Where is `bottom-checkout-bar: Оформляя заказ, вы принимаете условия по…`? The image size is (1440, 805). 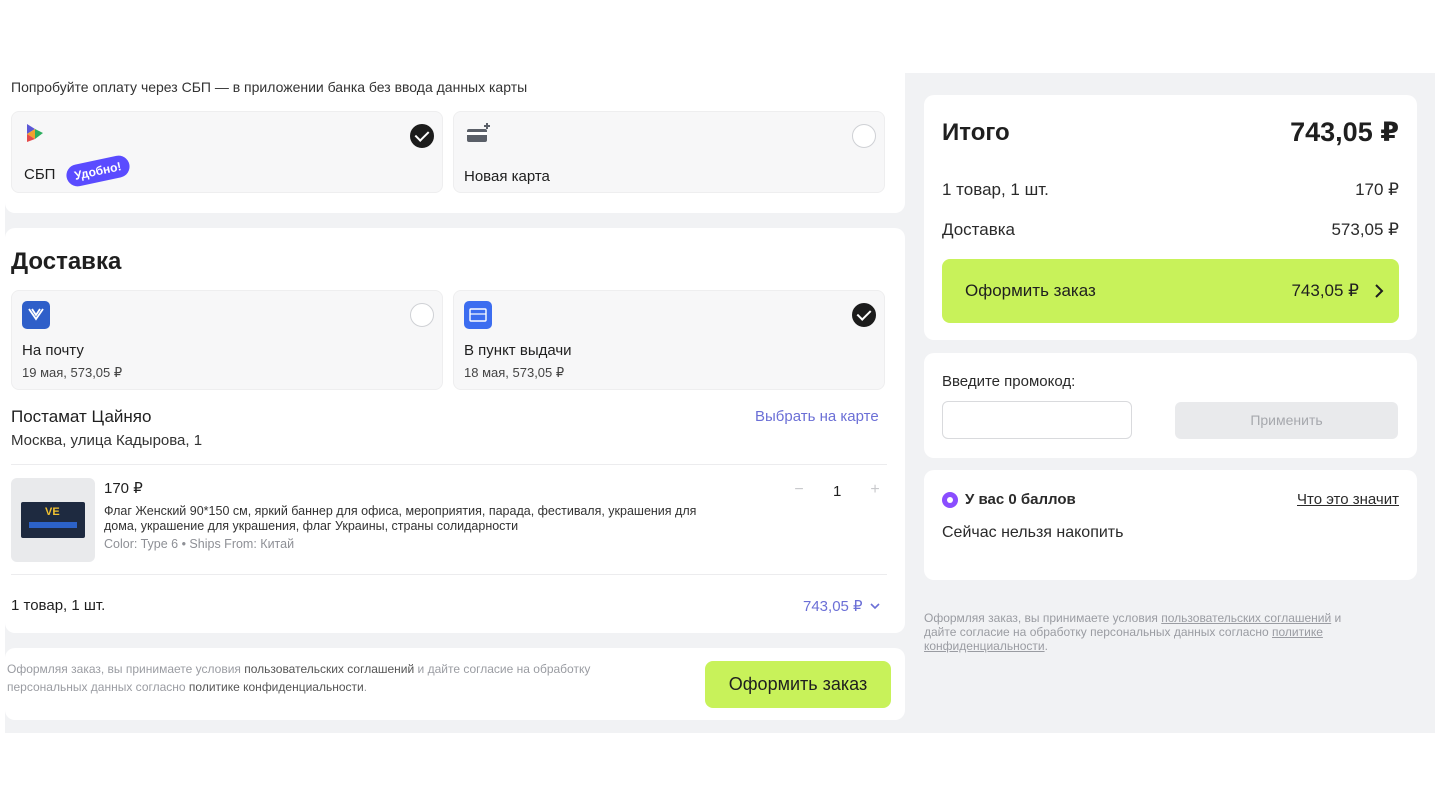
bottom-checkout-bar: Оформляя заказ, вы принимаете условия по… is located at coordinates (455, 684).